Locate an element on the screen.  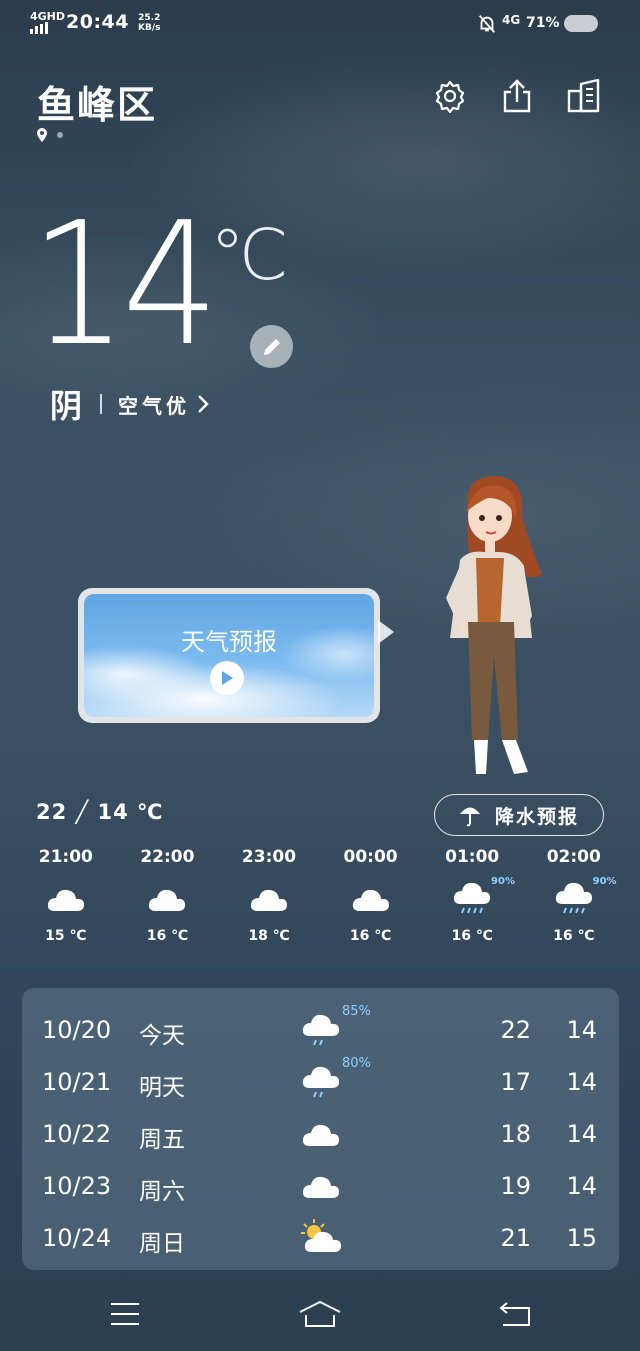
daily-row: 10/24 周日 21 15 is located at coordinates (320, 1239).